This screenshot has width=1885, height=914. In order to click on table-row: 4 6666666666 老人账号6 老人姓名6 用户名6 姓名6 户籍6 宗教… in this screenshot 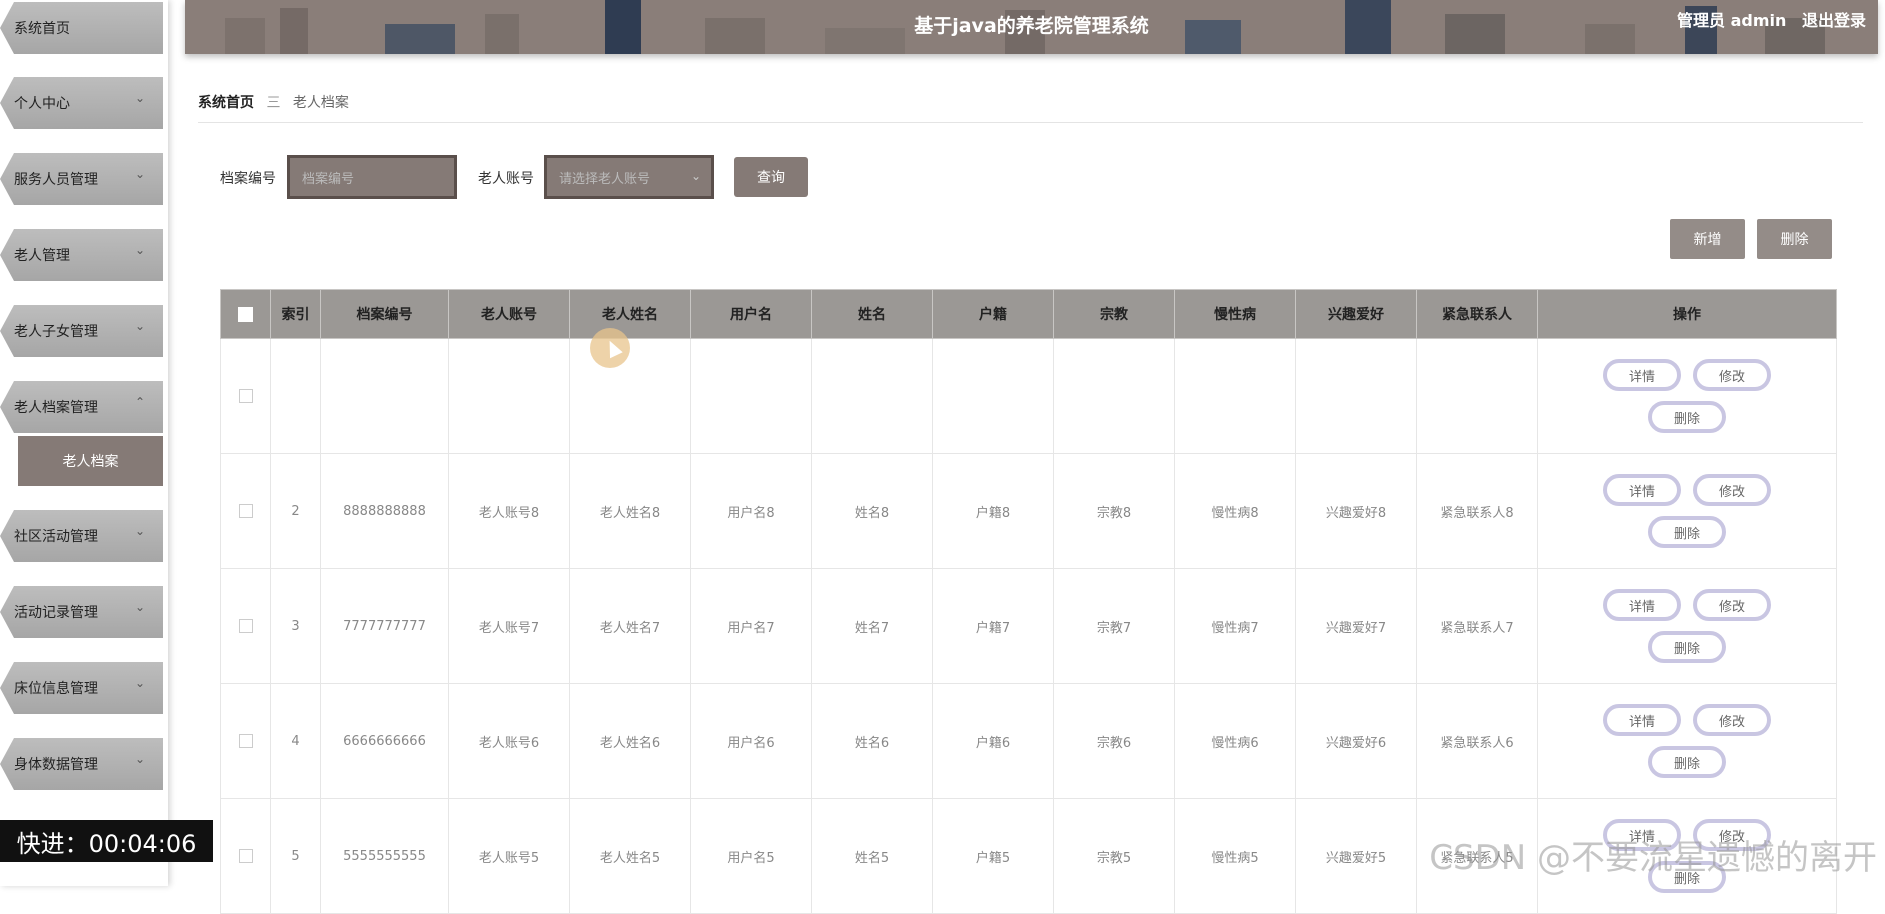, I will do `click(1028, 741)`.